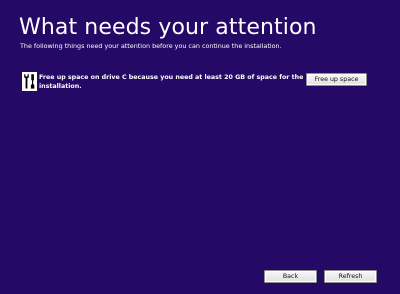 The height and width of the screenshot is (294, 400). What do you see at coordinates (336, 79) in the screenshot?
I see `free-up-space-button: Free up space` at bounding box center [336, 79].